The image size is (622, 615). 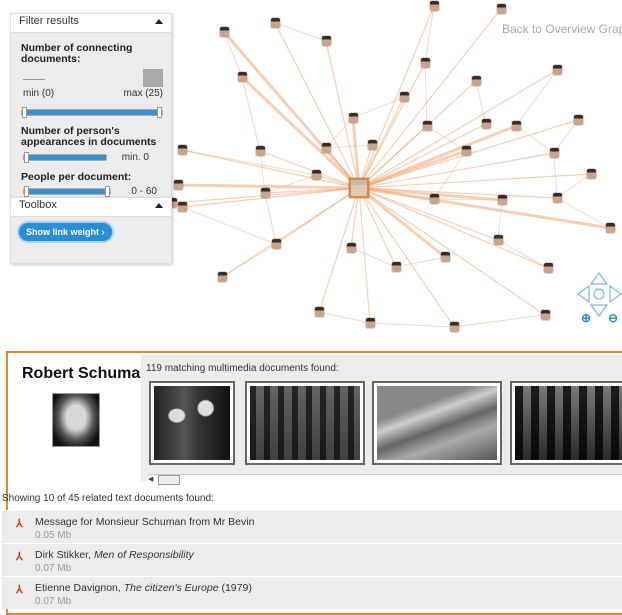 I want to click on people-per-doc-slider, so click(x=67, y=191).